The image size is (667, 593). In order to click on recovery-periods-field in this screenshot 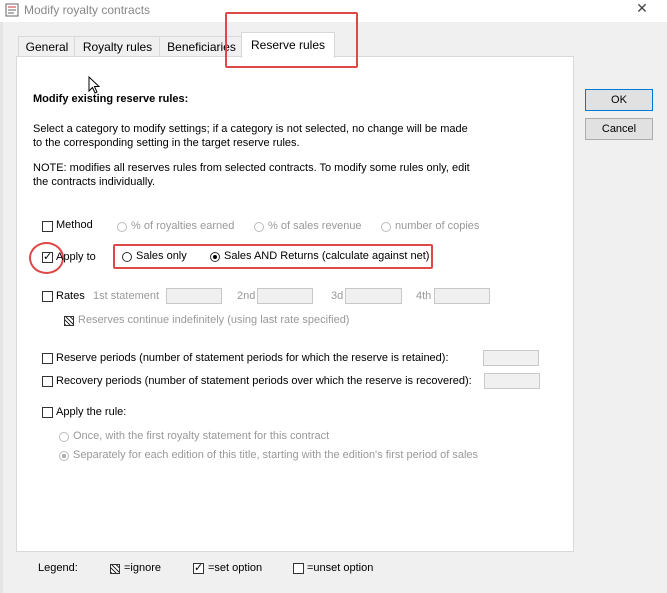, I will do `click(512, 381)`.